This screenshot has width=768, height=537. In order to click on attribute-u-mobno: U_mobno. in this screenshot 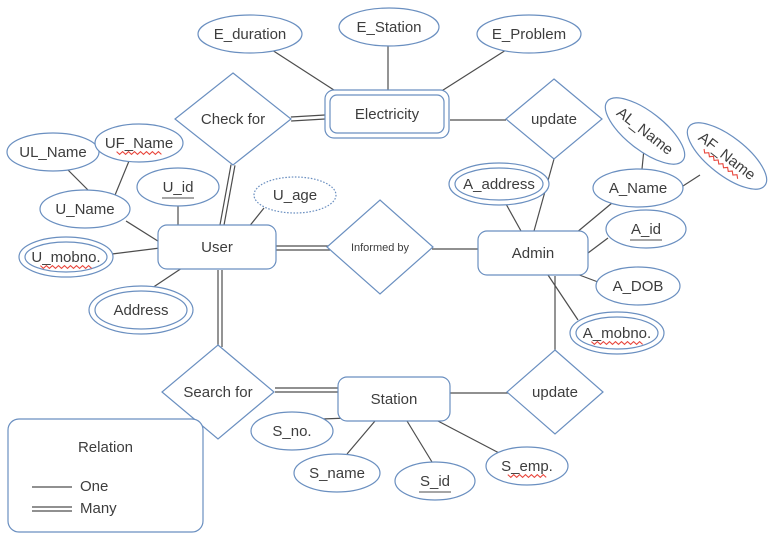, I will do `click(66, 257)`.